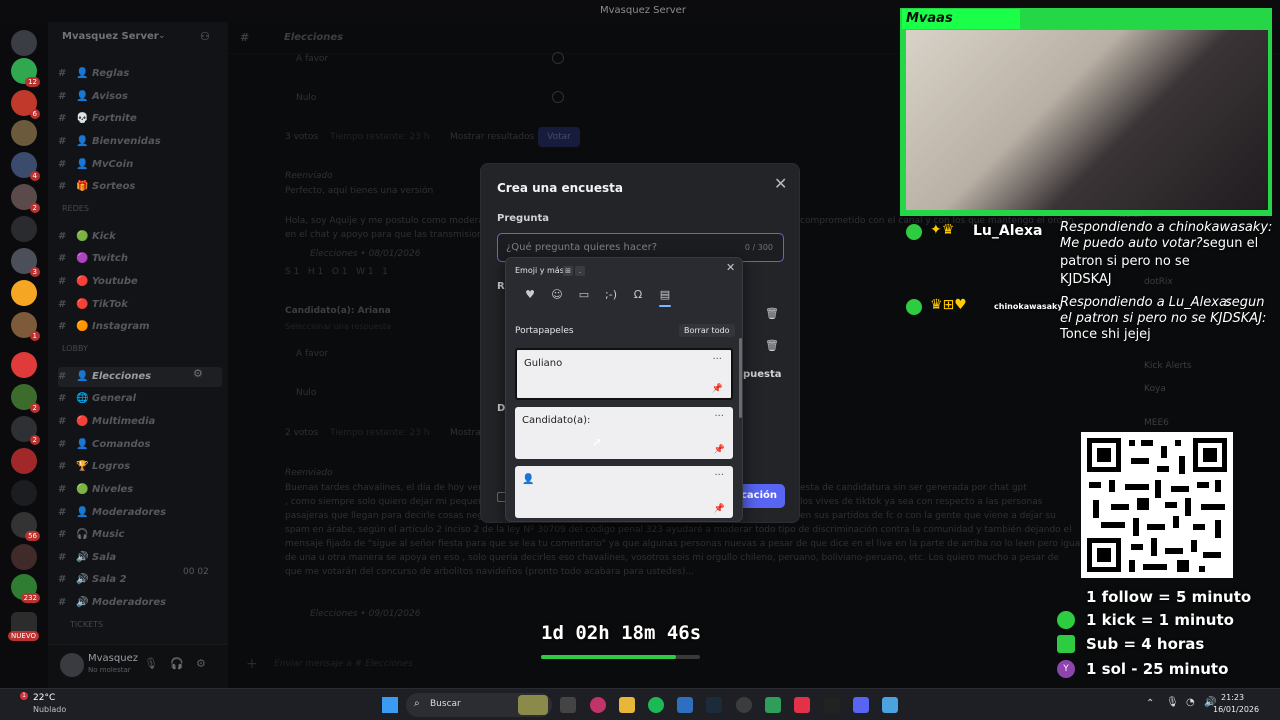 Image resolution: width=1280 pixels, height=720 pixels. I want to click on server-icon: 4, so click(25, 166).